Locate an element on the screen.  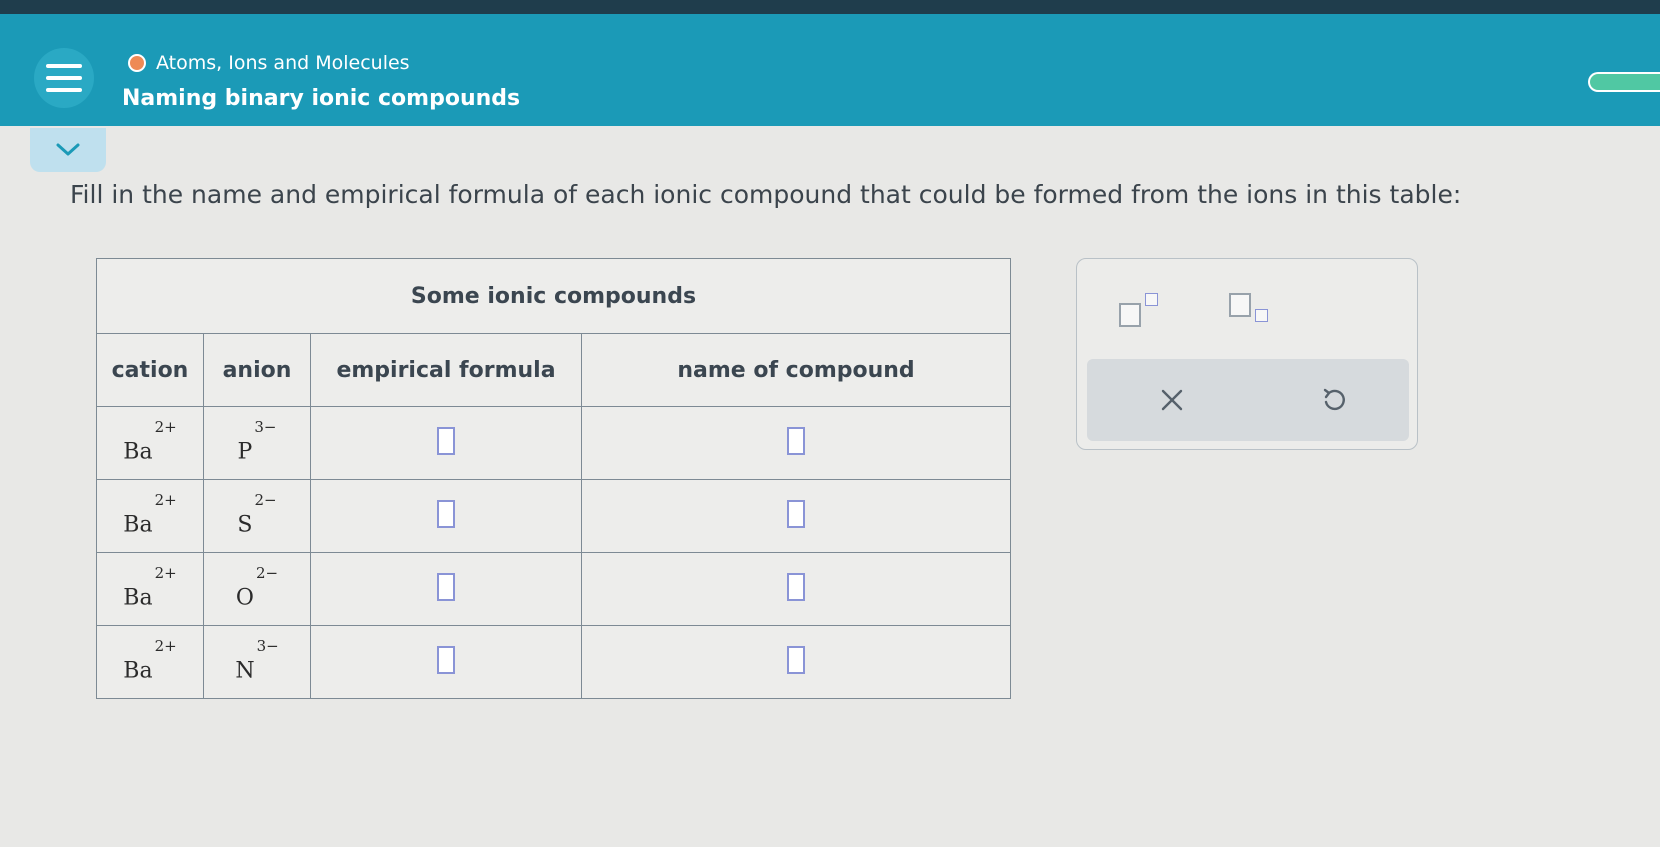
anion-symbol: O is located at coordinates (244, 598).